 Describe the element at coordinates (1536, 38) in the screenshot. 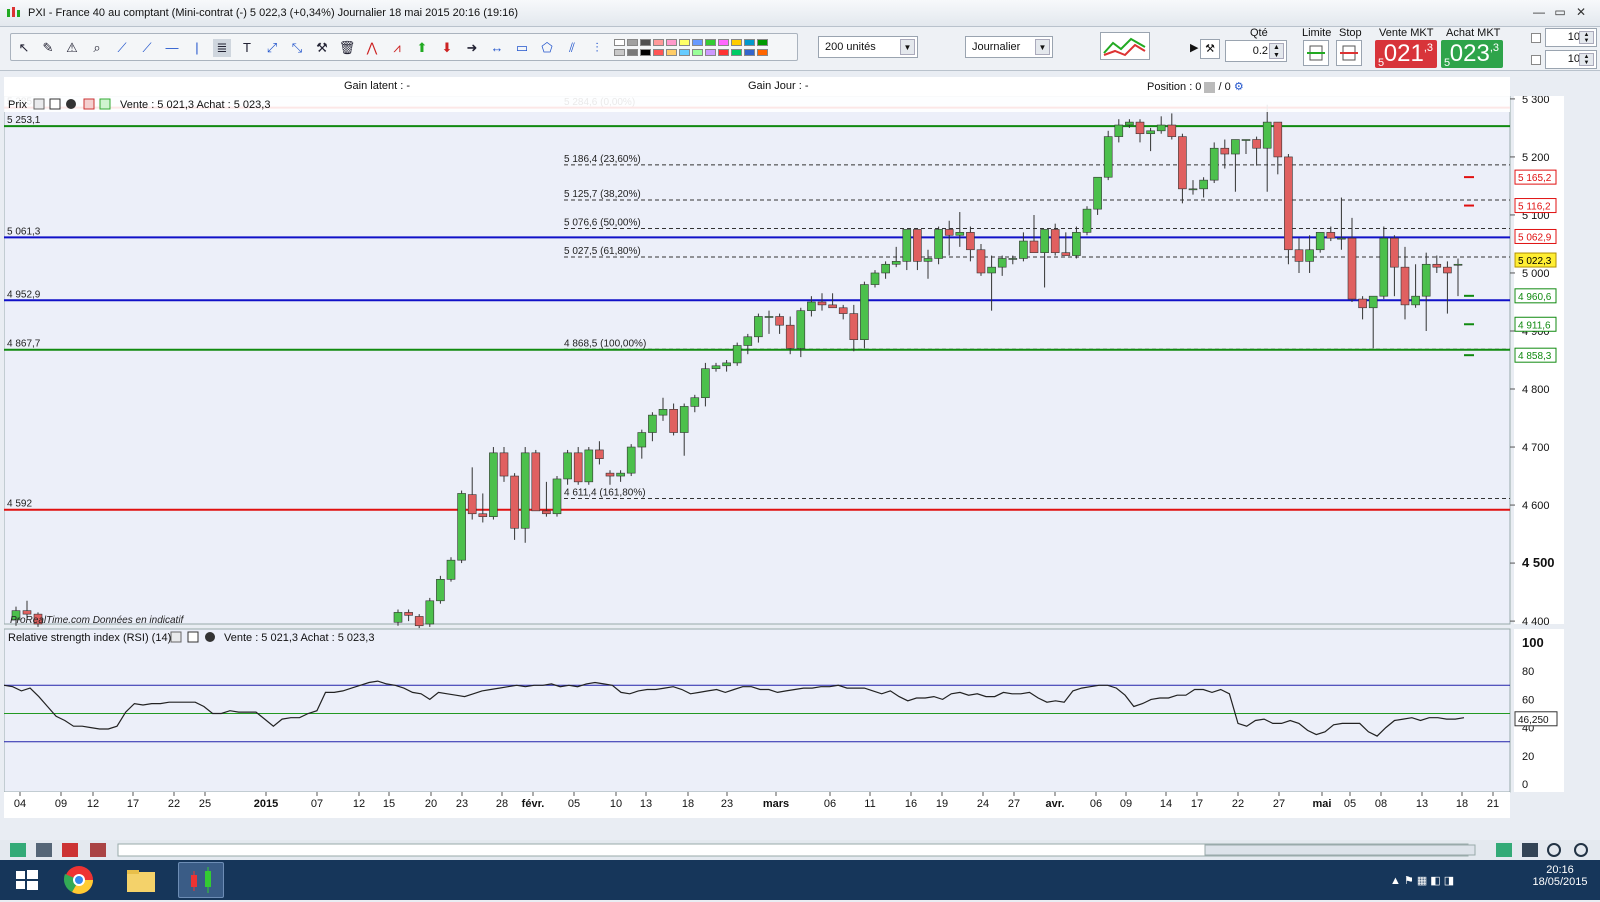

I see `s-checkbox` at that location.